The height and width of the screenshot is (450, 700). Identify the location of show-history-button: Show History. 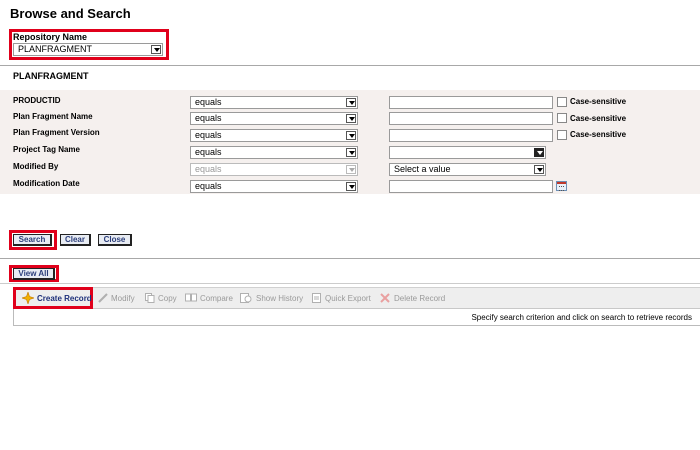
(279, 298).